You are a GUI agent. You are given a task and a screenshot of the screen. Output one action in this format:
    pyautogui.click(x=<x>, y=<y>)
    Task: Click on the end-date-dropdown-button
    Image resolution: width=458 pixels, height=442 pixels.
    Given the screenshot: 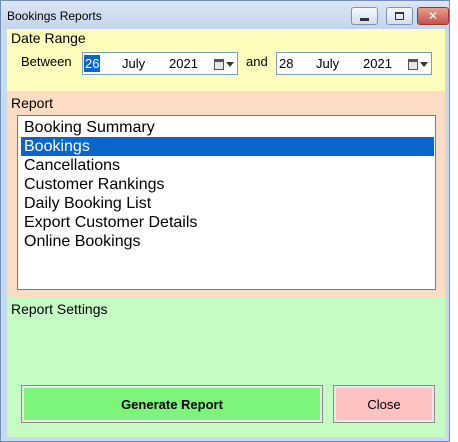 What is the action you would take?
    pyautogui.click(x=418, y=64)
    